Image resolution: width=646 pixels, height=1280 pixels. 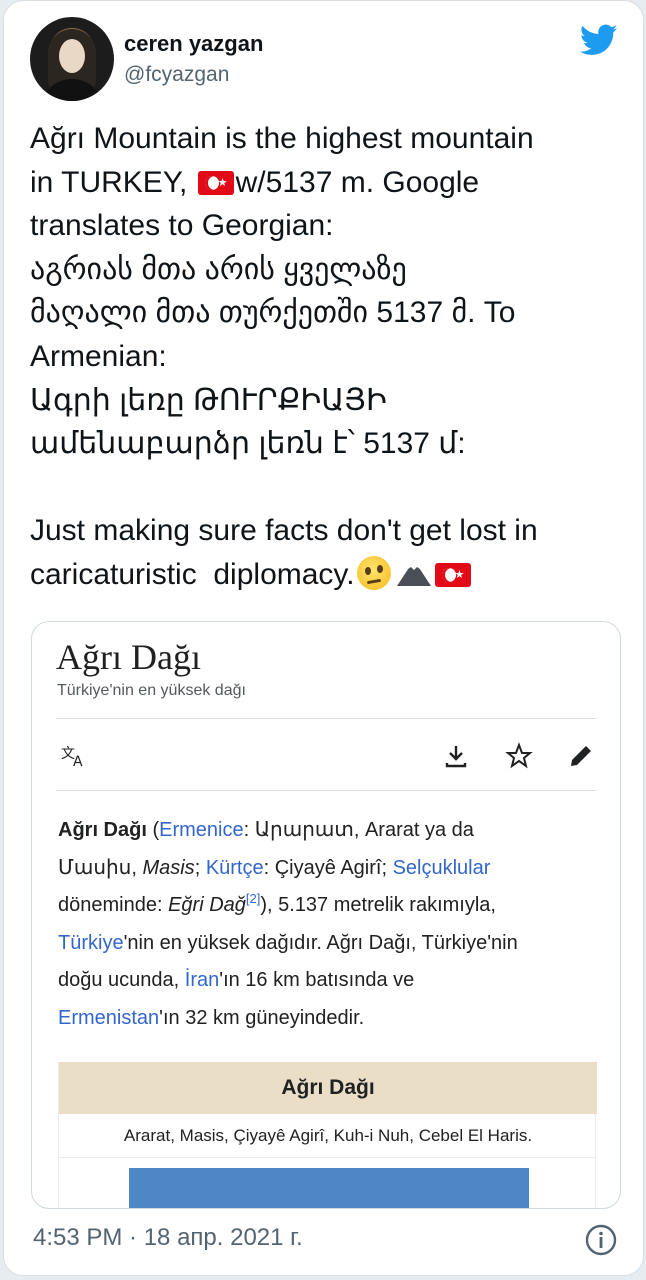 What do you see at coordinates (193, 44) in the screenshot?
I see `author-name: ceren yazgan` at bounding box center [193, 44].